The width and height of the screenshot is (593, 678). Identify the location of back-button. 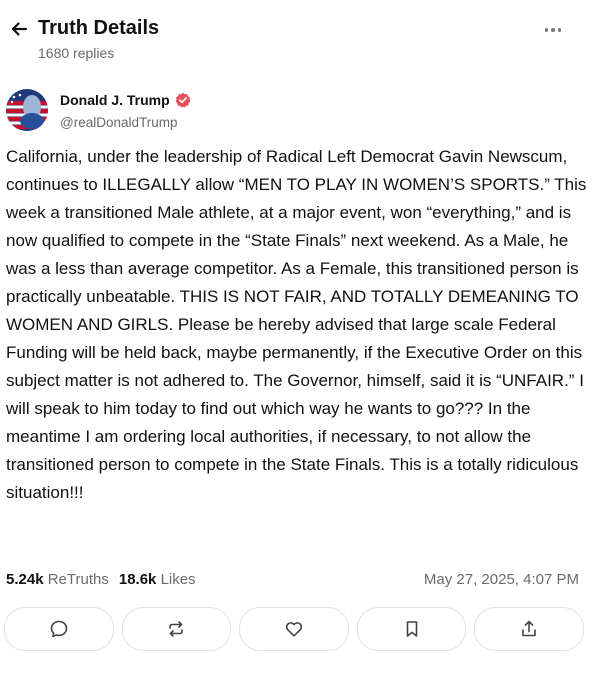
(19, 29).